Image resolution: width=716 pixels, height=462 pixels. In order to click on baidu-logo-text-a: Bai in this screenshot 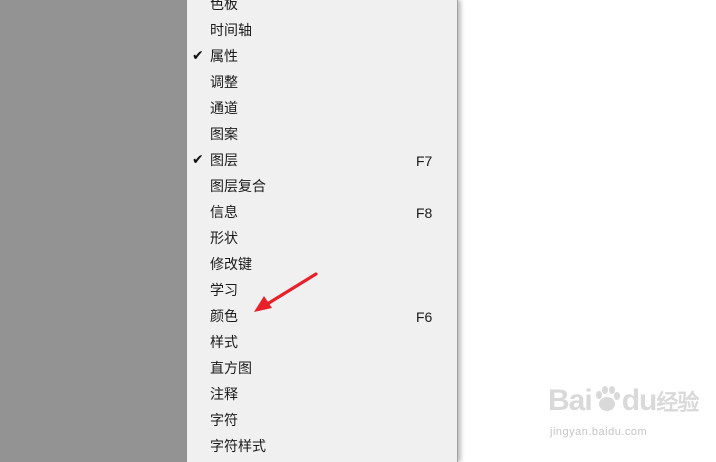, I will do `click(570, 400)`.